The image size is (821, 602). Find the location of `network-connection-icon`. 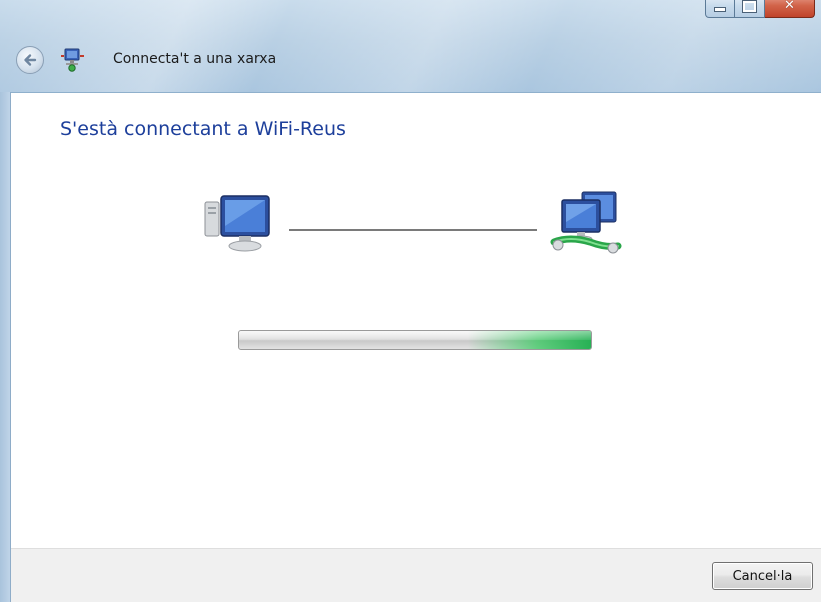

network-connection-icon is located at coordinates (72, 60).